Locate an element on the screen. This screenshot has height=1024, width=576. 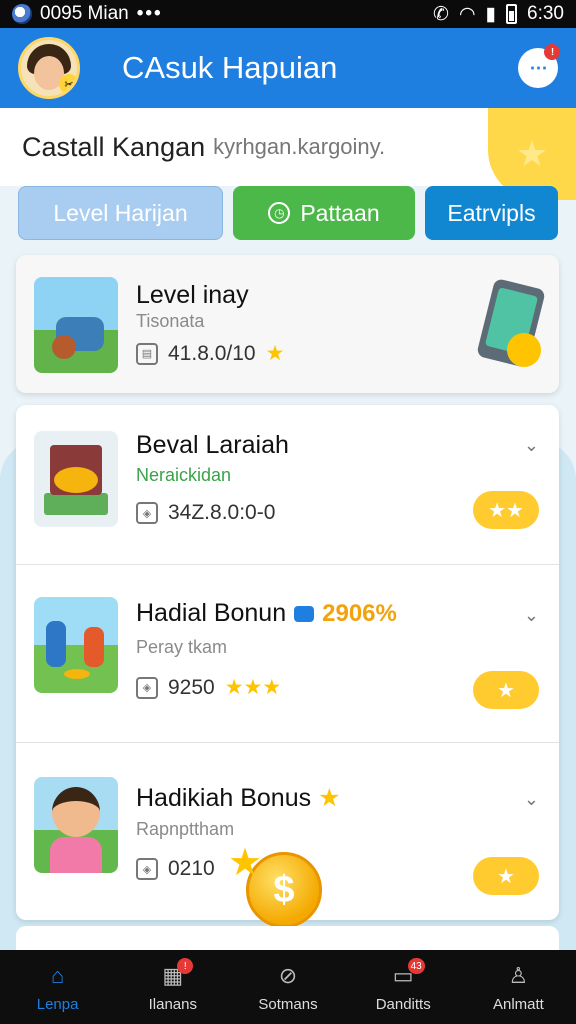
featured-card: Level inay Tisonata ▤ 41.8.0/10 ★ is located at coordinates (287, 324).